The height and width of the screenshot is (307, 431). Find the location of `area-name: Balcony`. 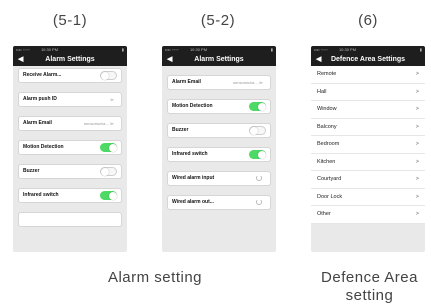

area-name: Balcony is located at coordinates (327, 126).